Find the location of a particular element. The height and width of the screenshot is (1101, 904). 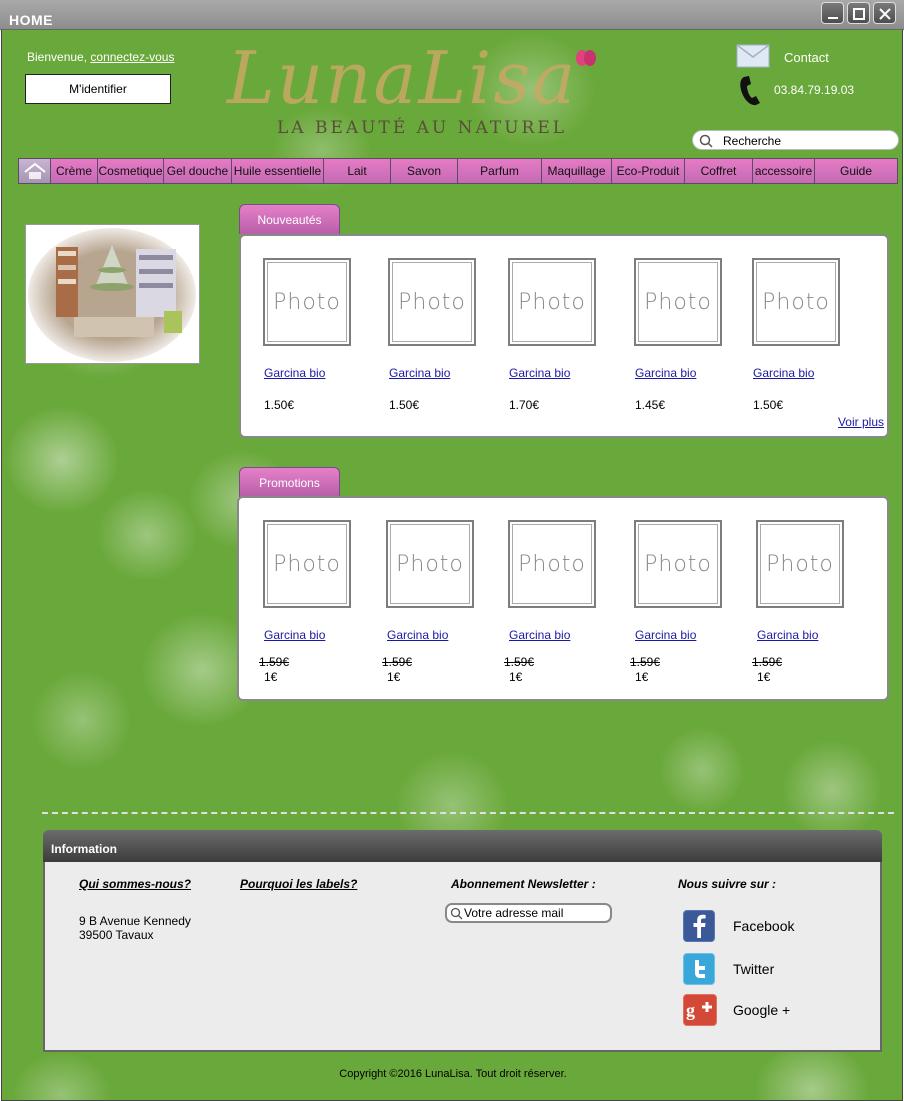

store-image is located at coordinates (112, 294).